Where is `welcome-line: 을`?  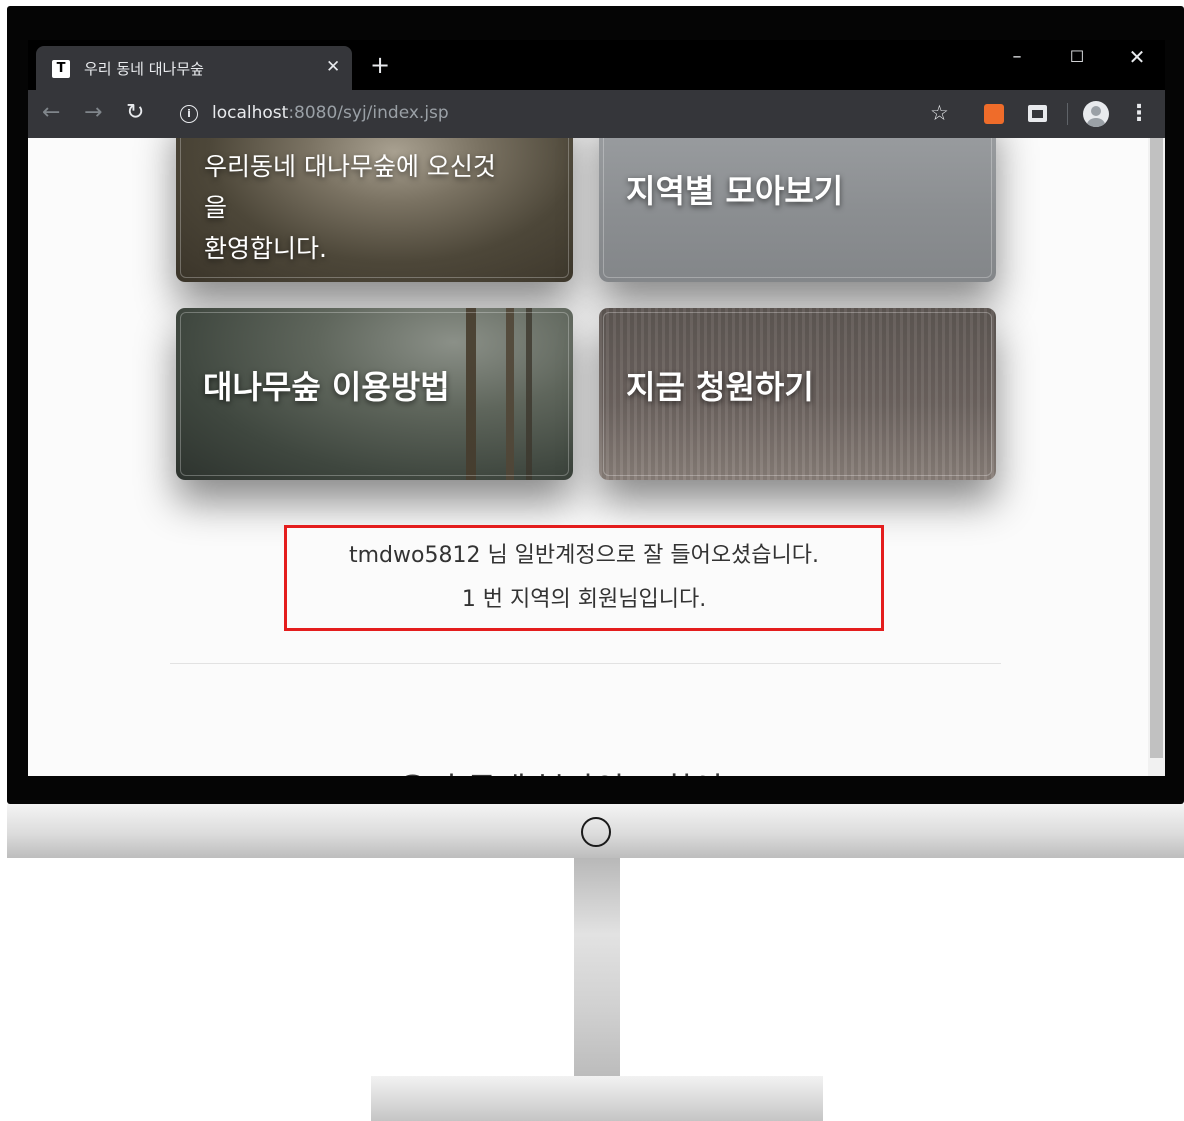
welcome-line: 을 is located at coordinates (216, 207).